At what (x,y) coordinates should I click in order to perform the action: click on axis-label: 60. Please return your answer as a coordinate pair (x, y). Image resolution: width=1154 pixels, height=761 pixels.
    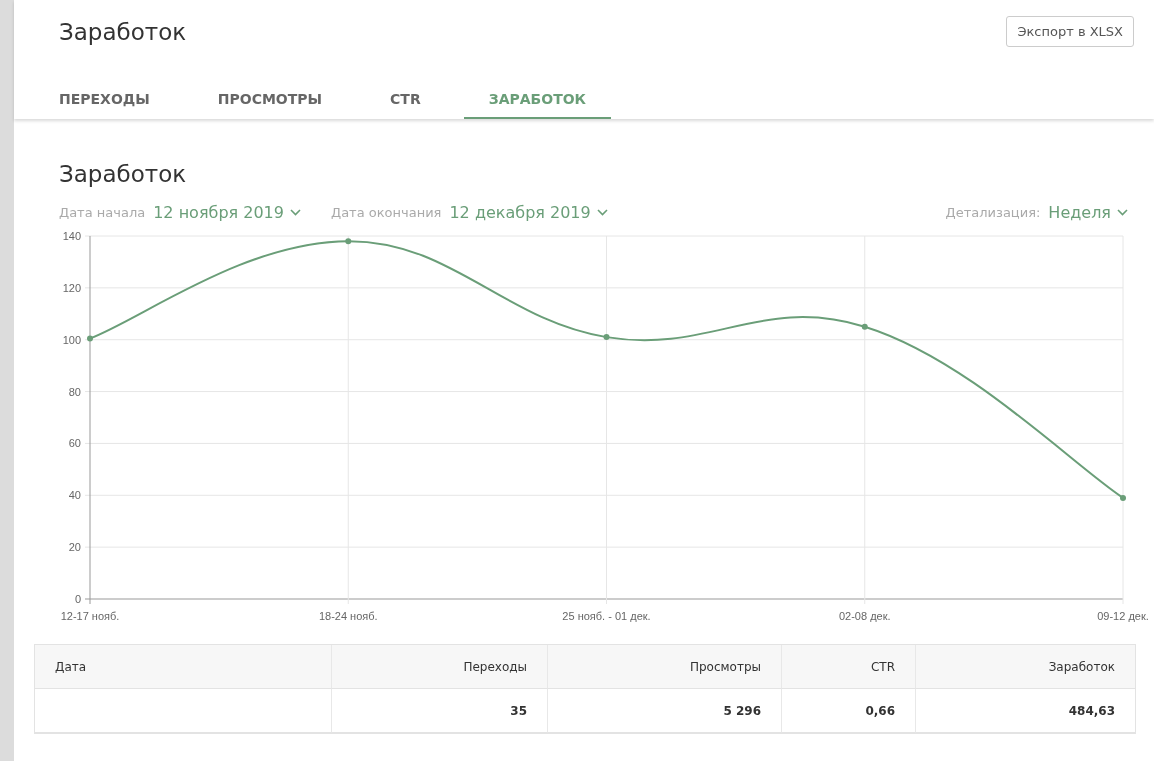
    Looking at the image, I should click on (74, 443).